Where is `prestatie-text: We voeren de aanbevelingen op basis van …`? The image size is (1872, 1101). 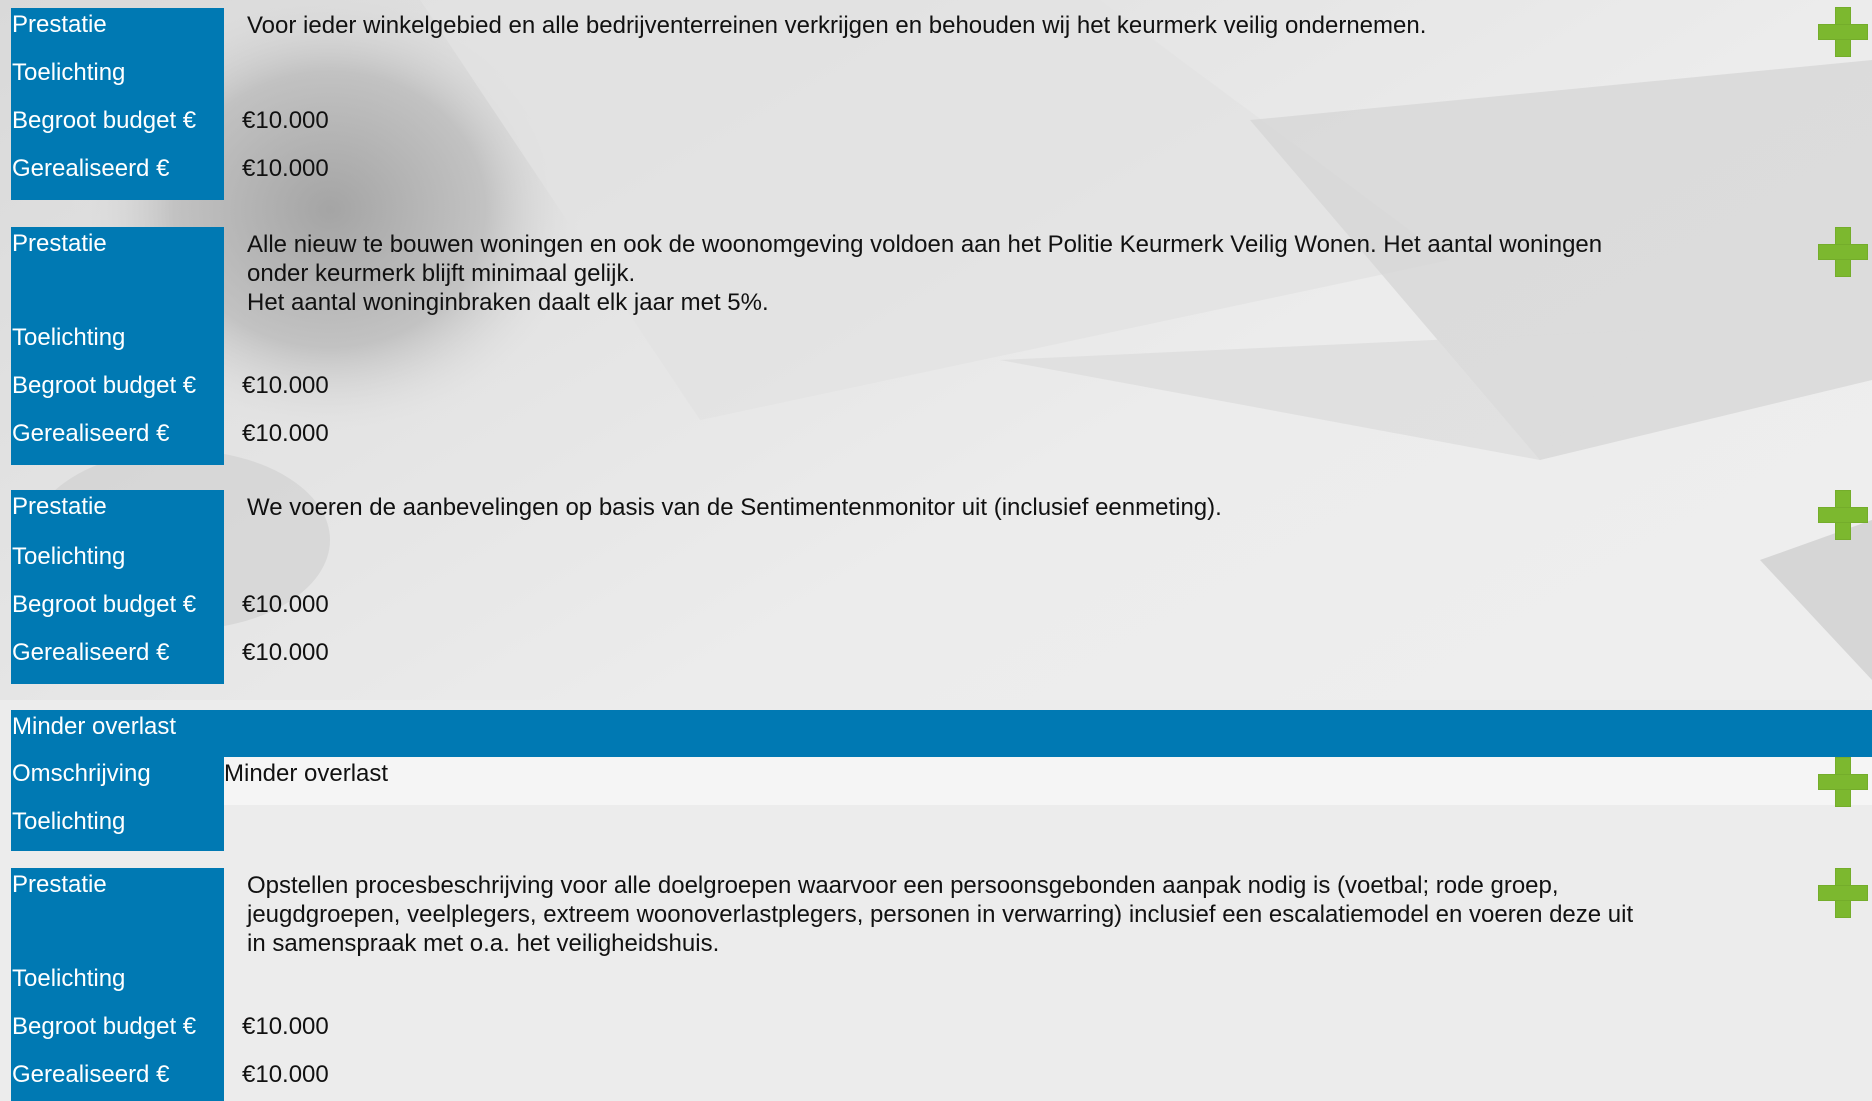
prestatie-text: We voeren de aanbevelingen op basis van … is located at coordinates (1027, 506).